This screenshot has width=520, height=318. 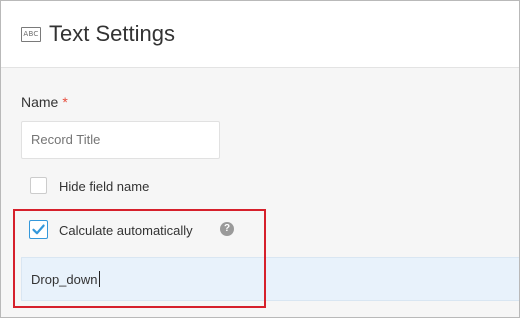 What do you see at coordinates (31, 34) in the screenshot?
I see `text-field-icon: ABC` at bounding box center [31, 34].